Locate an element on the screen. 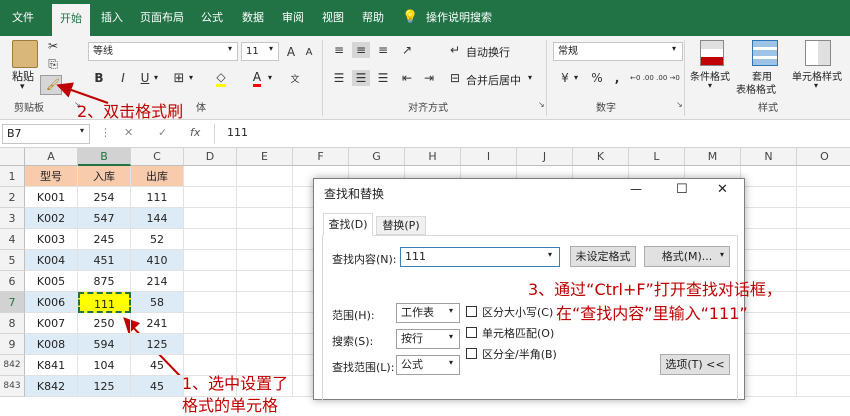  cell: 58 is located at coordinates (157, 302).